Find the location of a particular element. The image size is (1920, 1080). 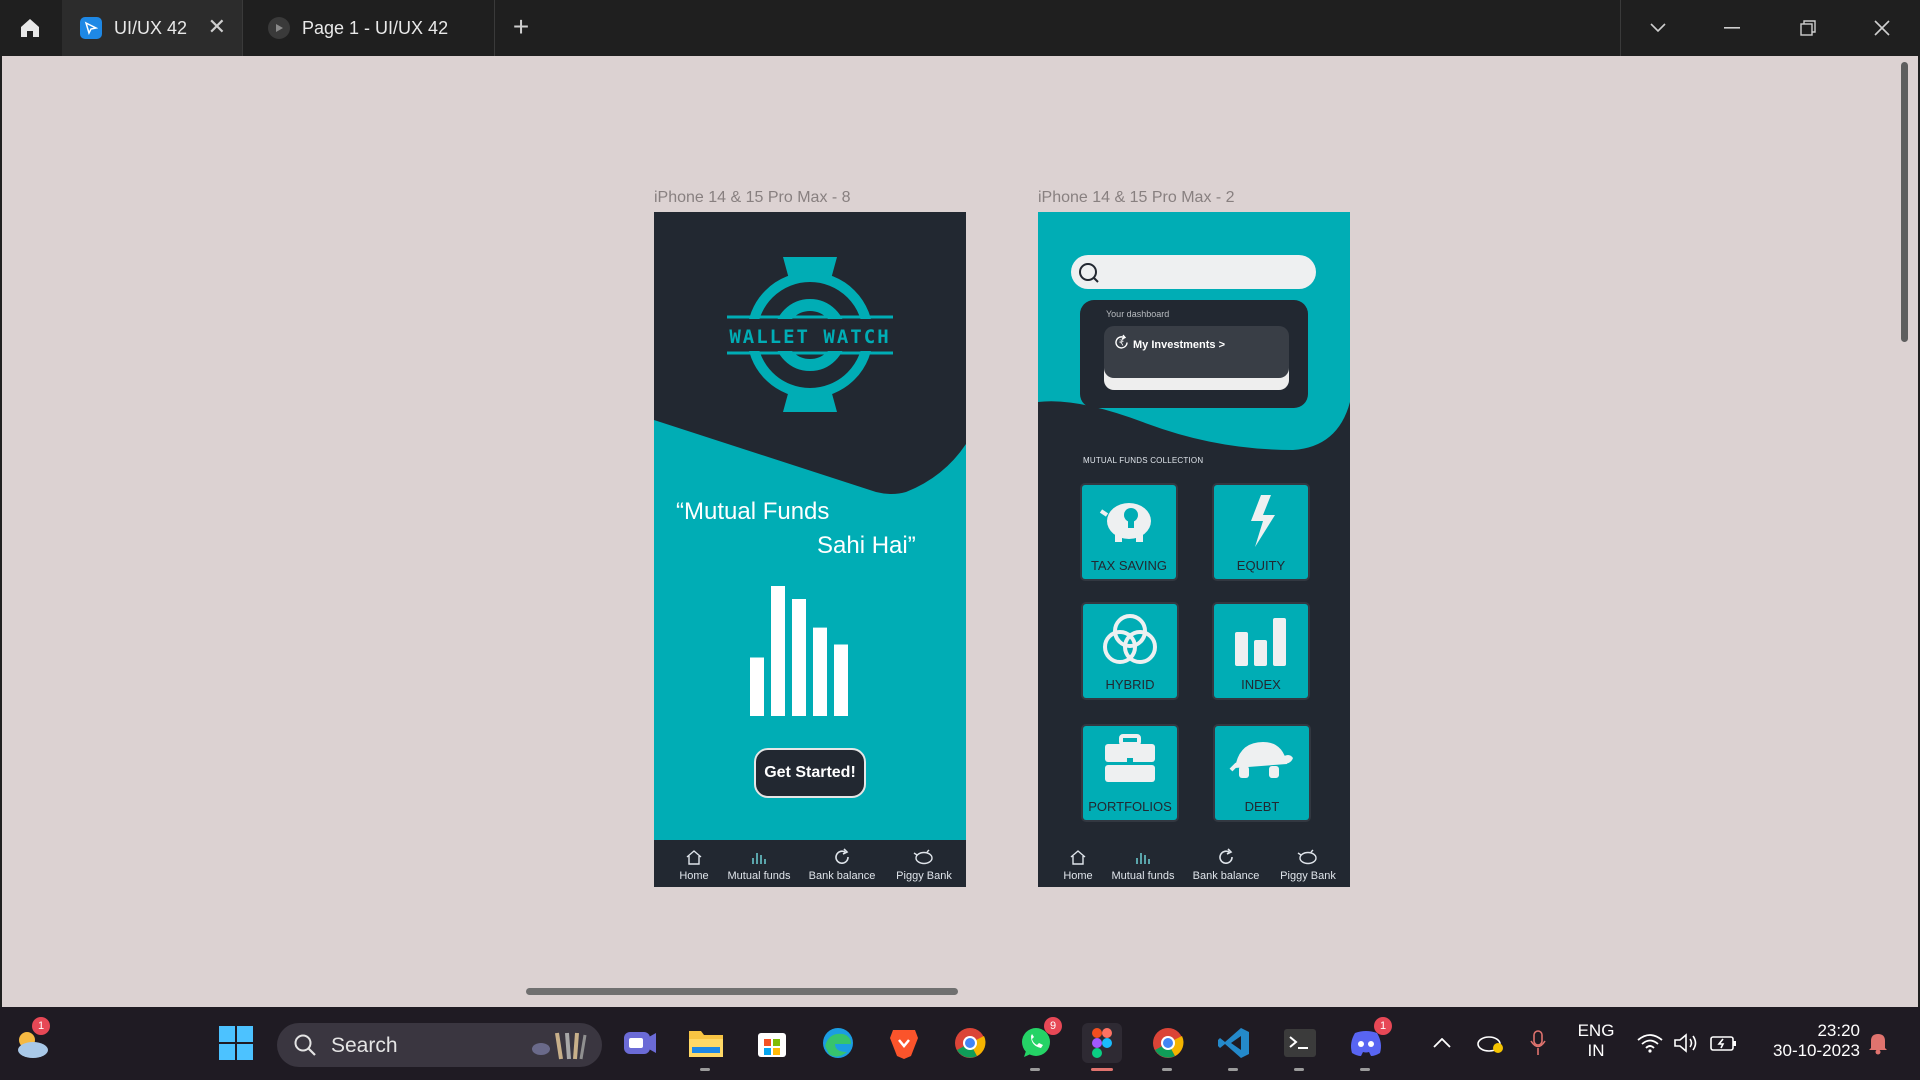

clock: 23:20 30-10-2023 is located at coordinates (1805, 1041).